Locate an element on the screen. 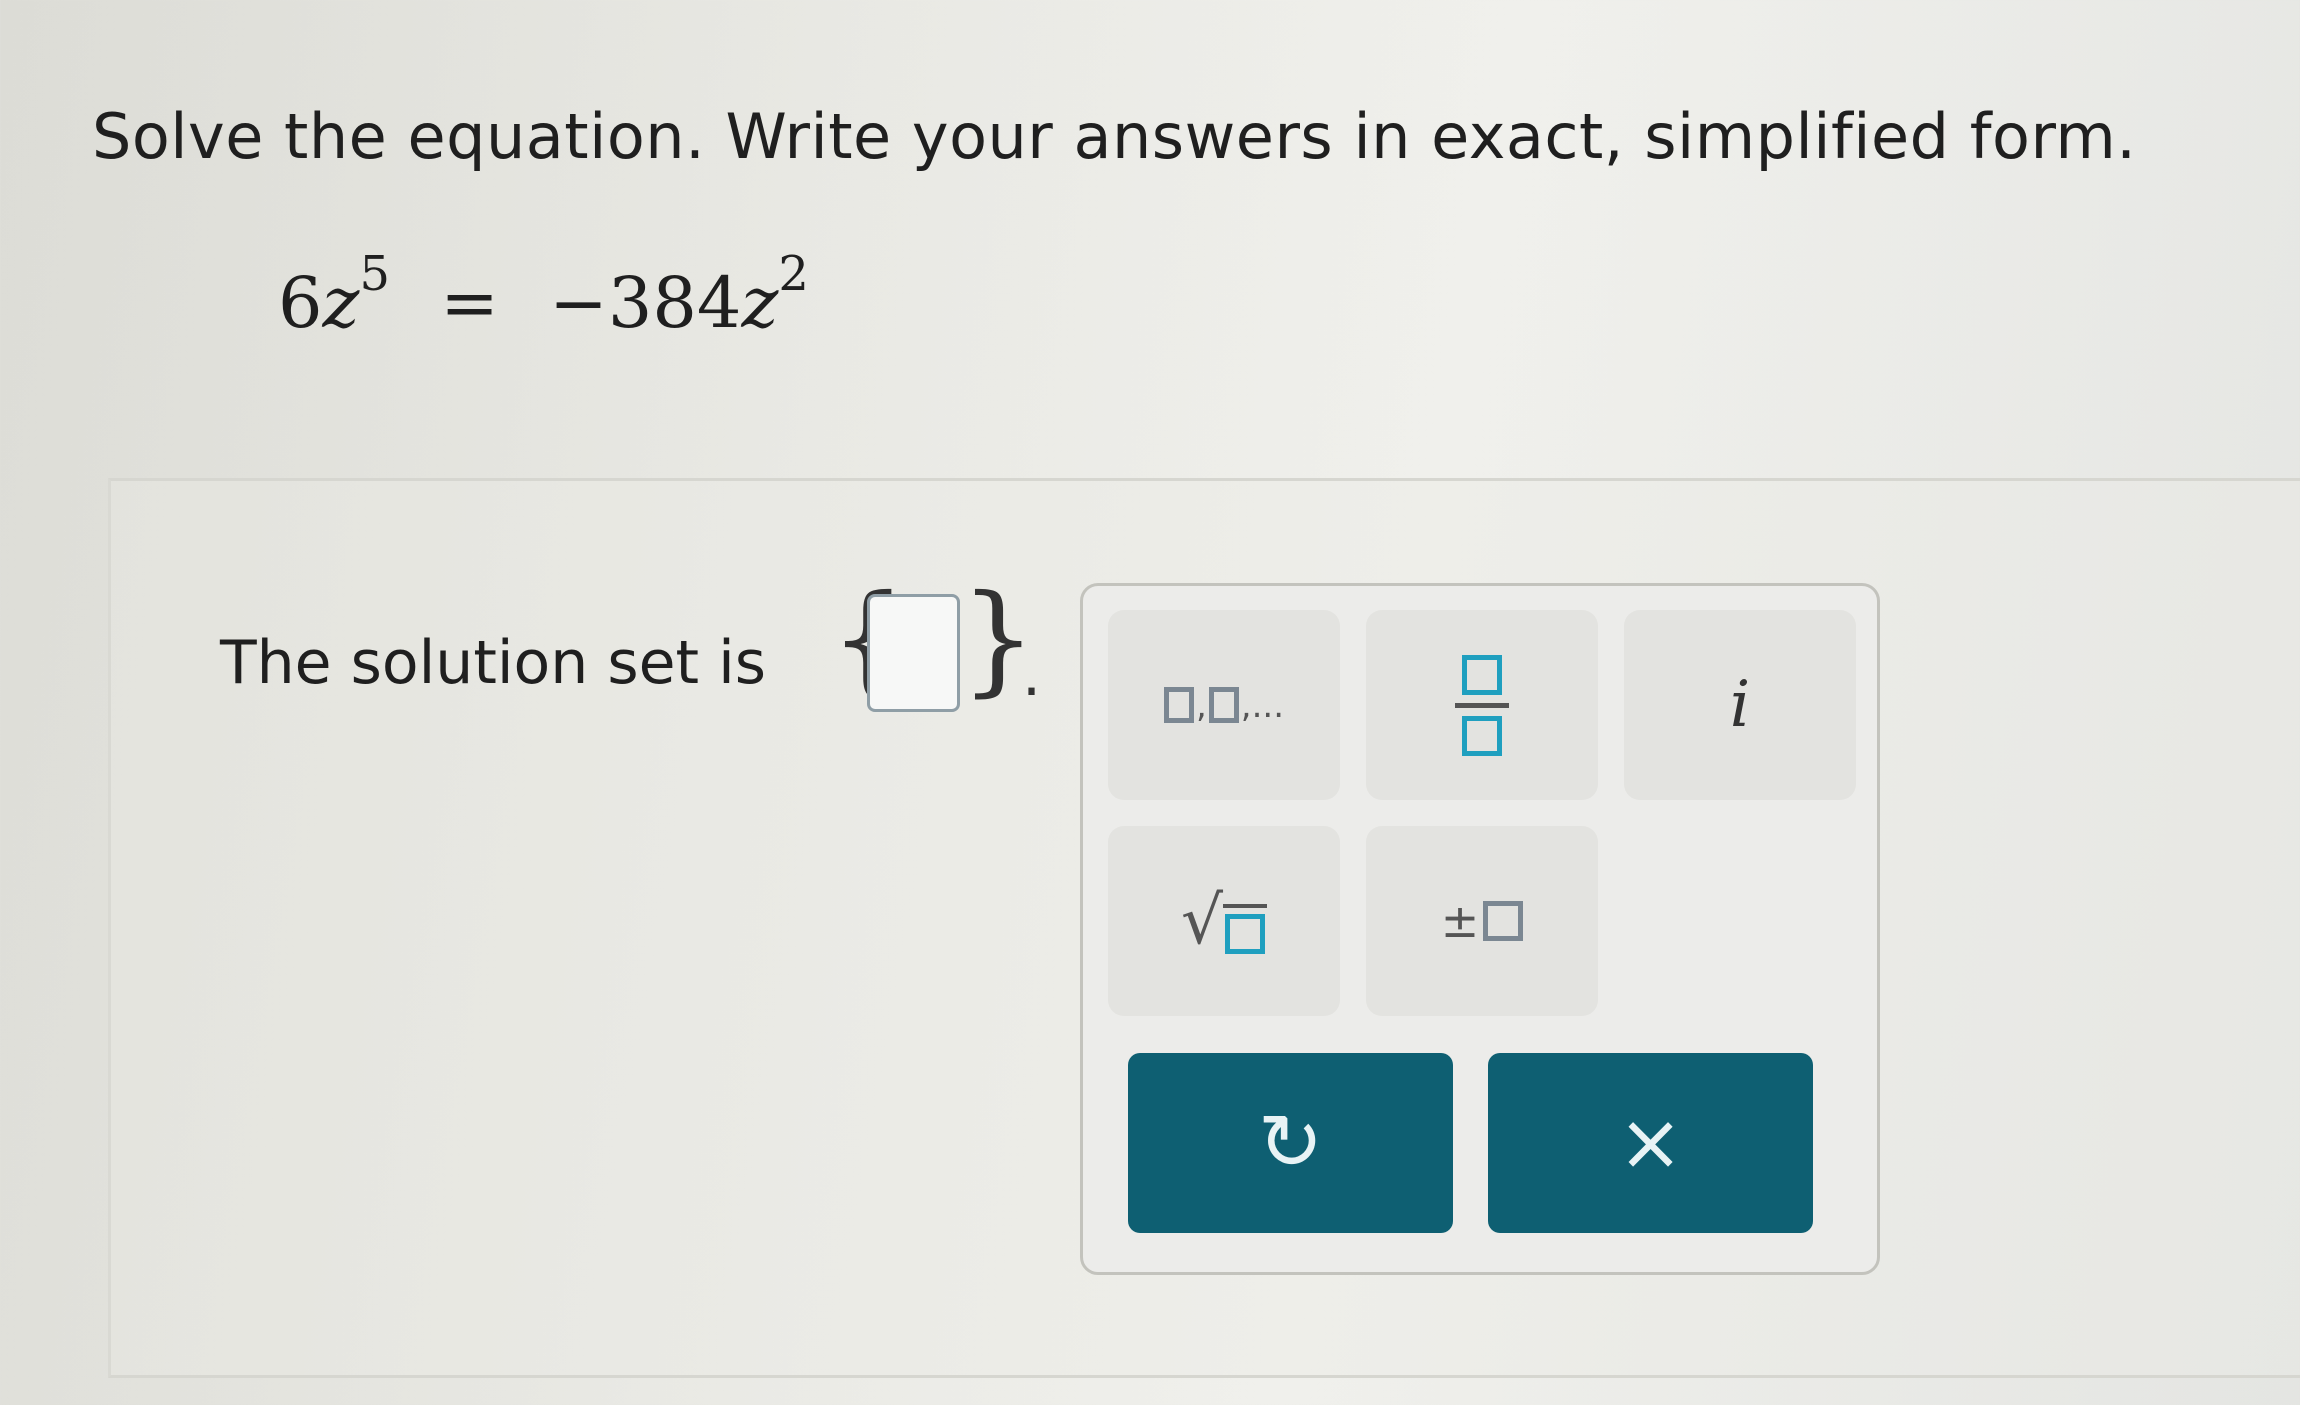 Image resolution: width=2300 pixels, height=1405 pixels. equation-left-exponent: 5 is located at coordinates (374, 274).